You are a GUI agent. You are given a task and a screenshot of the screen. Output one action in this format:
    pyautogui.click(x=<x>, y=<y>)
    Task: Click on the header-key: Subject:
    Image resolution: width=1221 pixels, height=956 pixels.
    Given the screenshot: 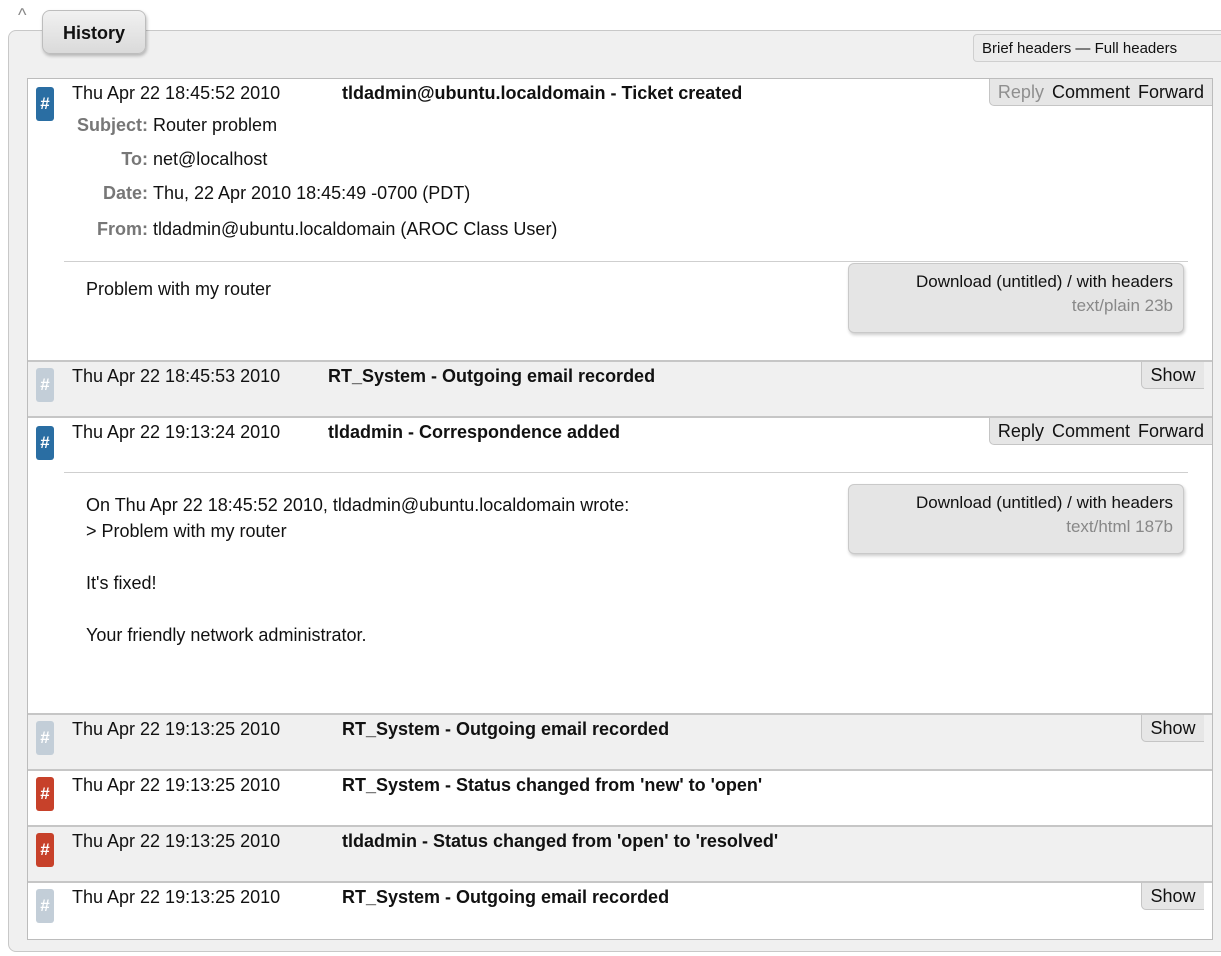 What is the action you would take?
    pyautogui.click(x=112, y=125)
    